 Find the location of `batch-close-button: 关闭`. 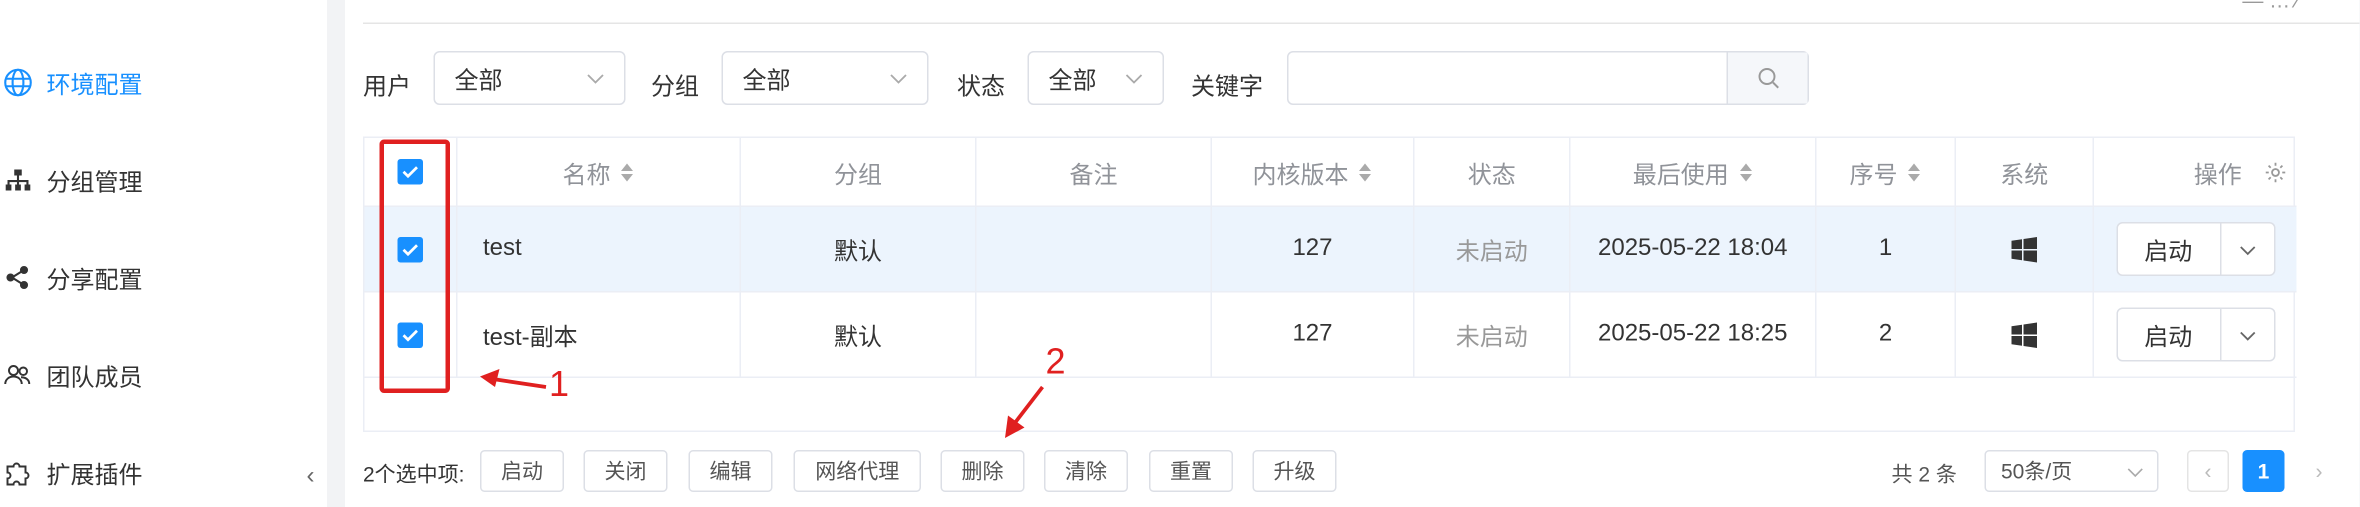

batch-close-button: 关闭 is located at coordinates (625, 471).